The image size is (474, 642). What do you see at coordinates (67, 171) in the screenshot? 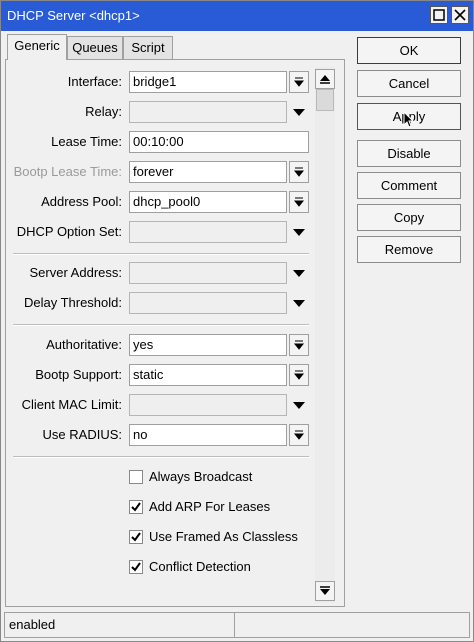
I see `bootp-lease-time-label: Bootp Lease Time:` at bounding box center [67, 171].